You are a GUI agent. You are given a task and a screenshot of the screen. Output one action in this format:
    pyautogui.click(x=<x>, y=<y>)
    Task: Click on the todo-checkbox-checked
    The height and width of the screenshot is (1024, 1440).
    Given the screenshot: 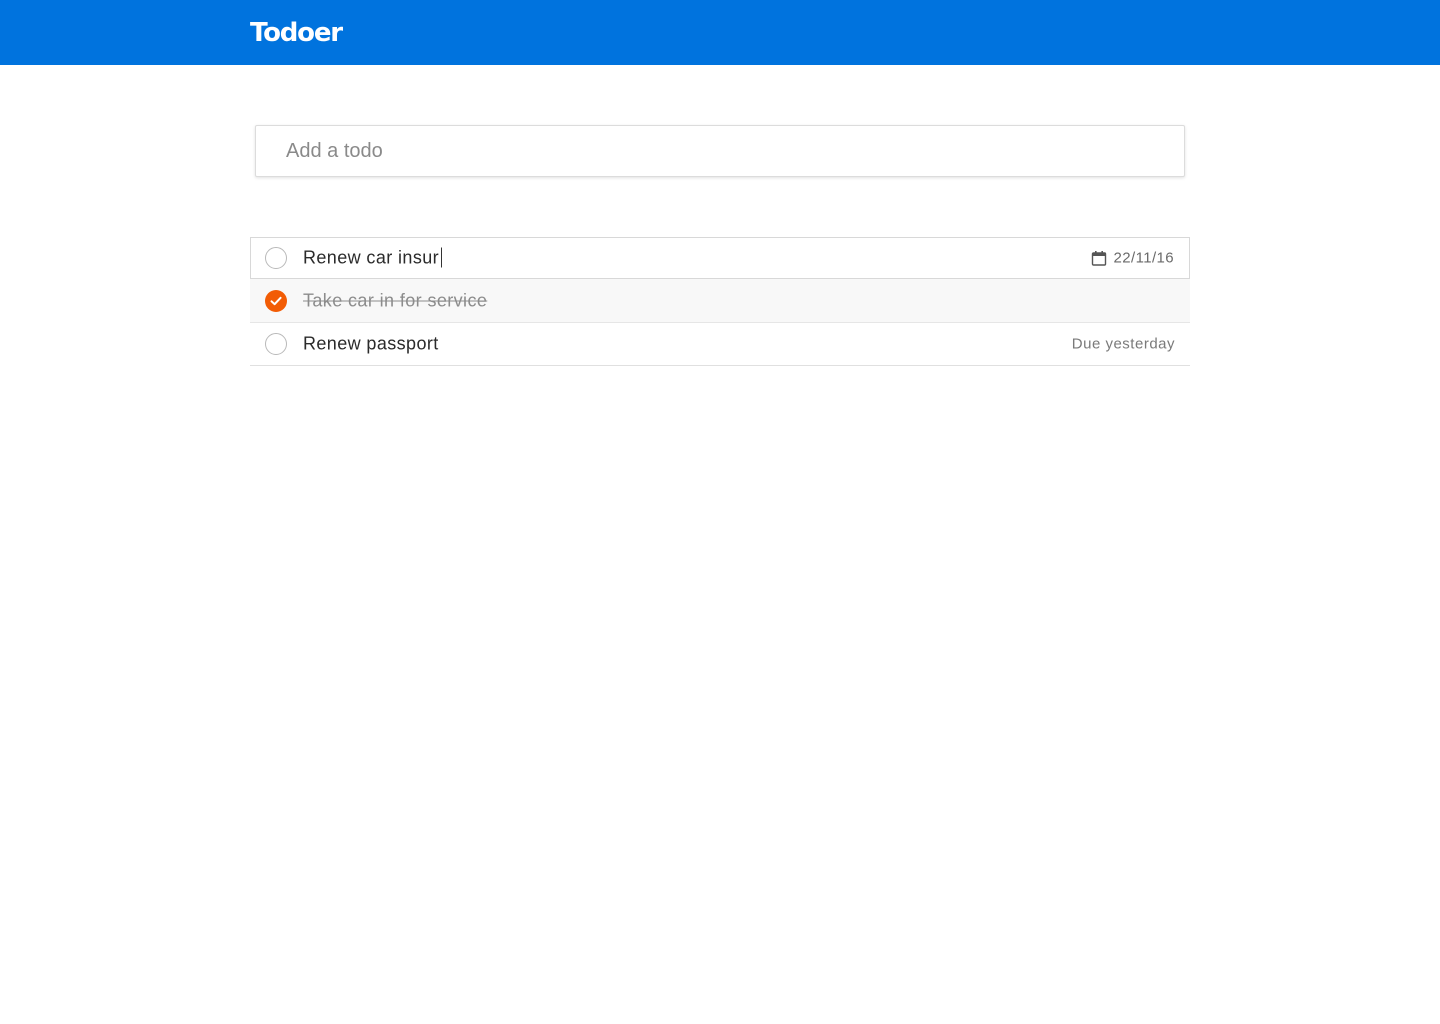 What is the action you would take?
    pyautogui.click(x=276, y=300)
    